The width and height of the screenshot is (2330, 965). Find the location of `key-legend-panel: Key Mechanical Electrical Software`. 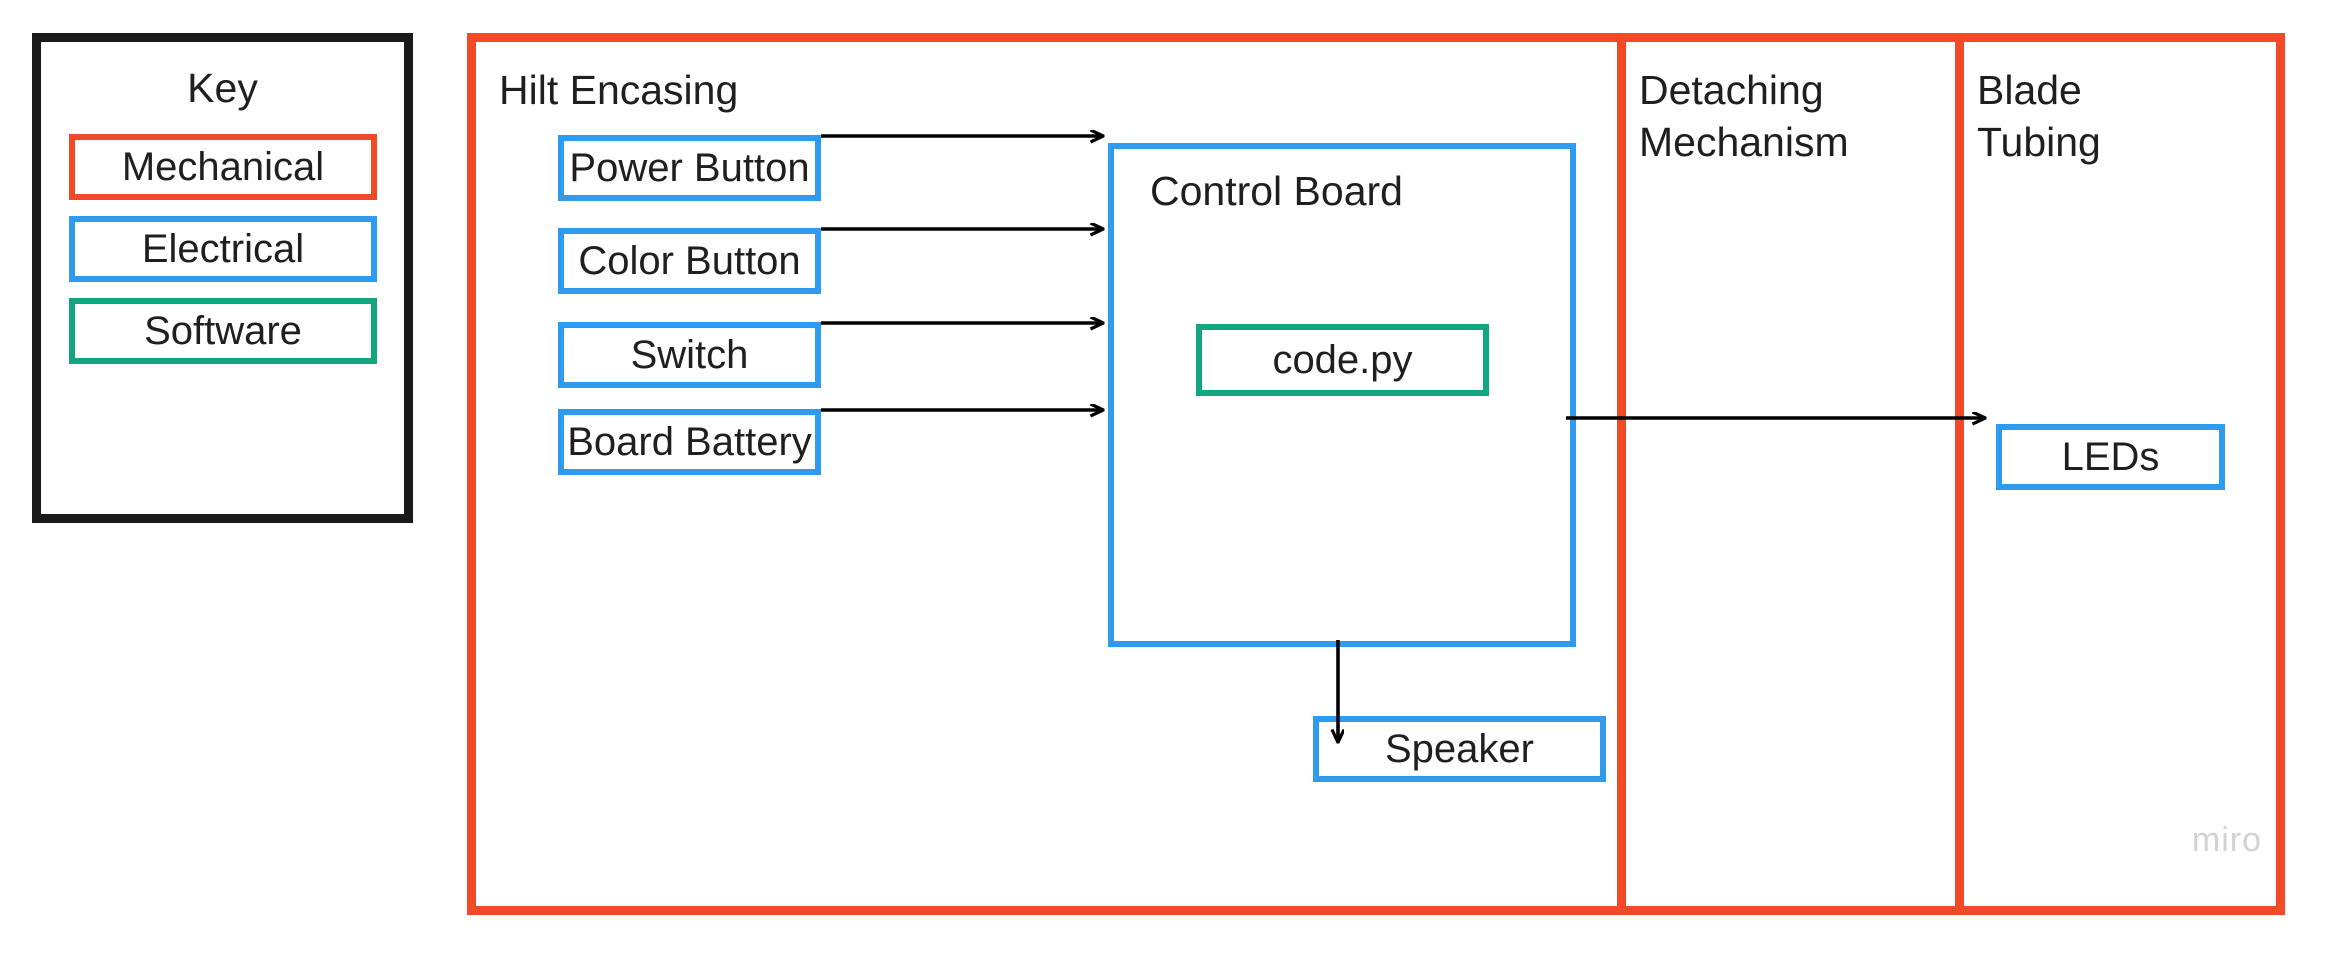

key-legend-panel: Key Mechanical Electrical Software is located at coordinates (222, 278).